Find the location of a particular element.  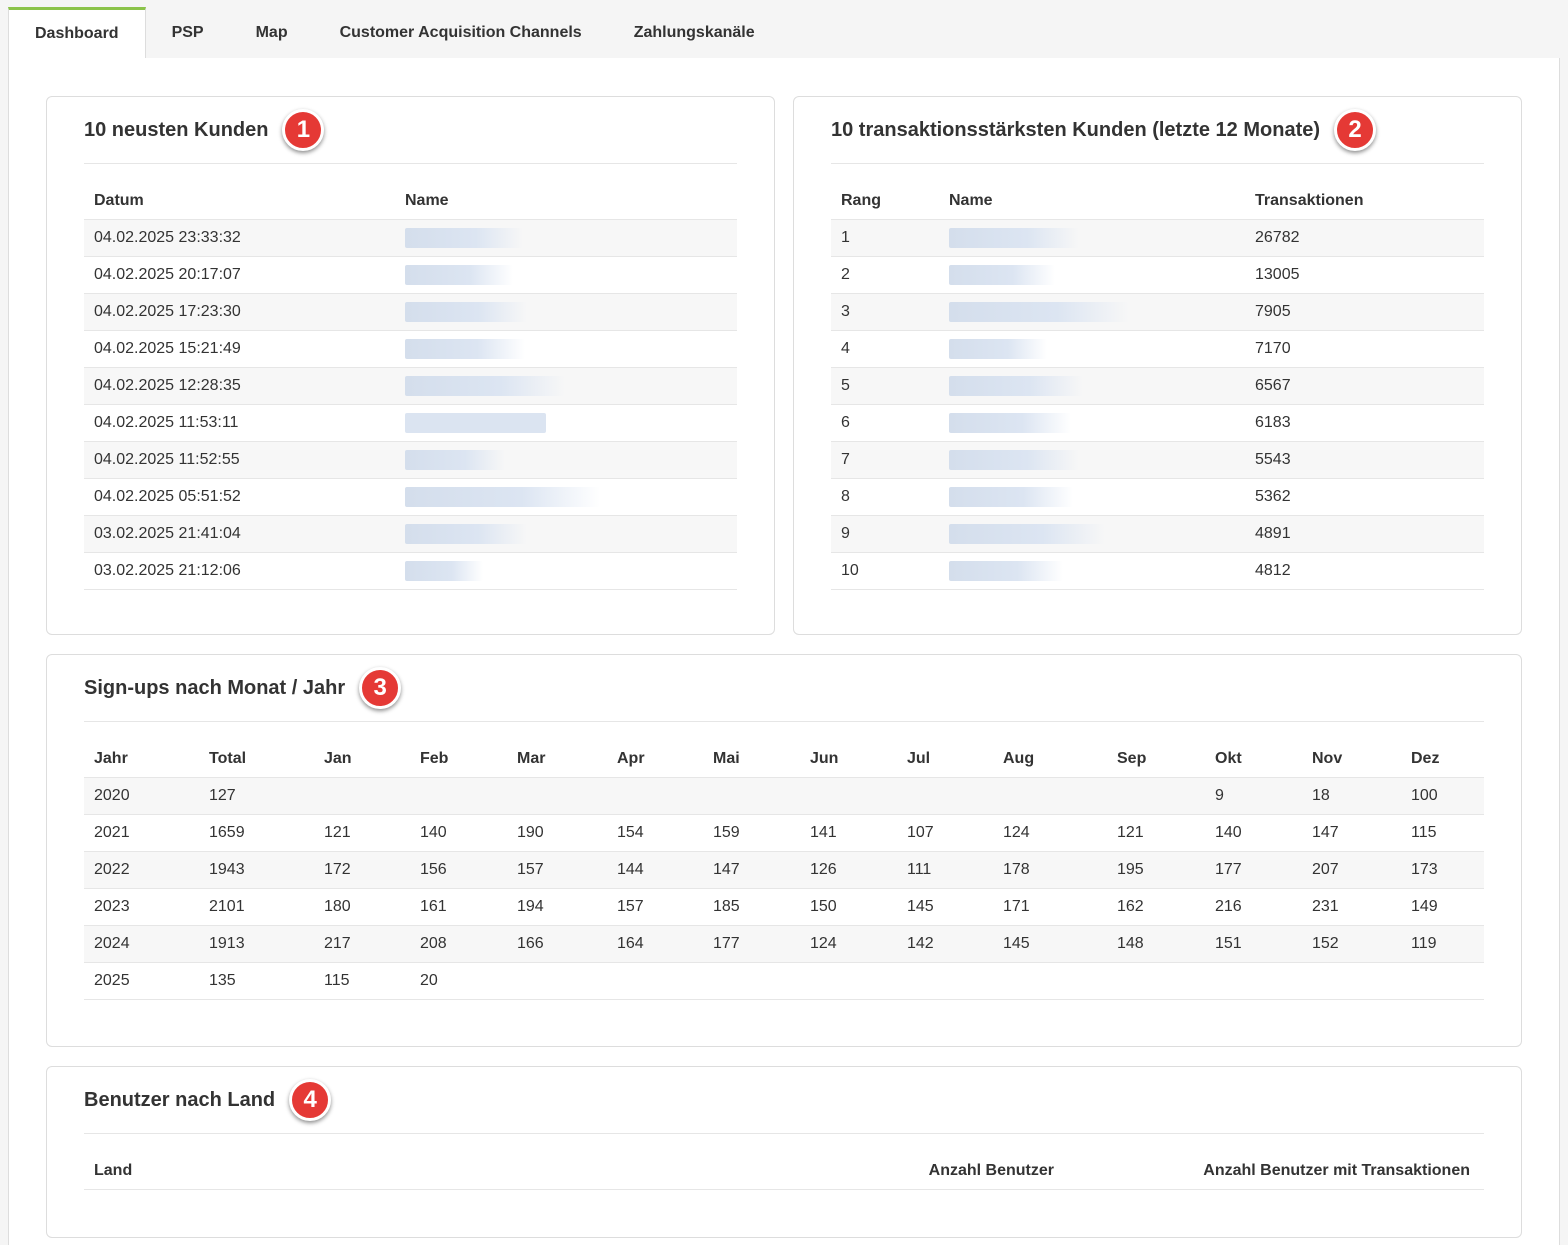

month-cell: 177 is located at coordinates (751, 944).